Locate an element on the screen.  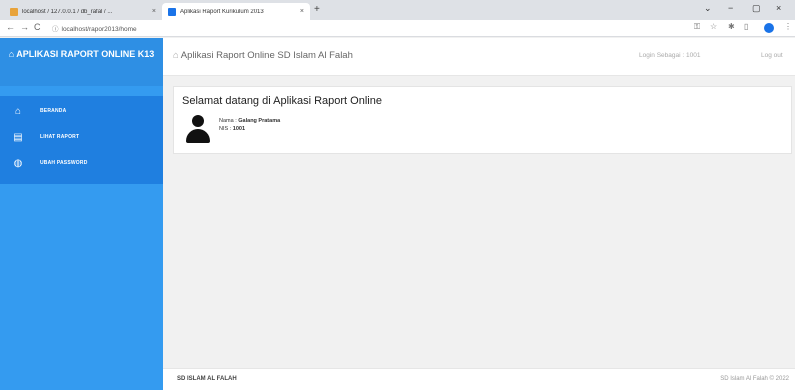
user-avatar-icon is located at coordinates (198, 130).